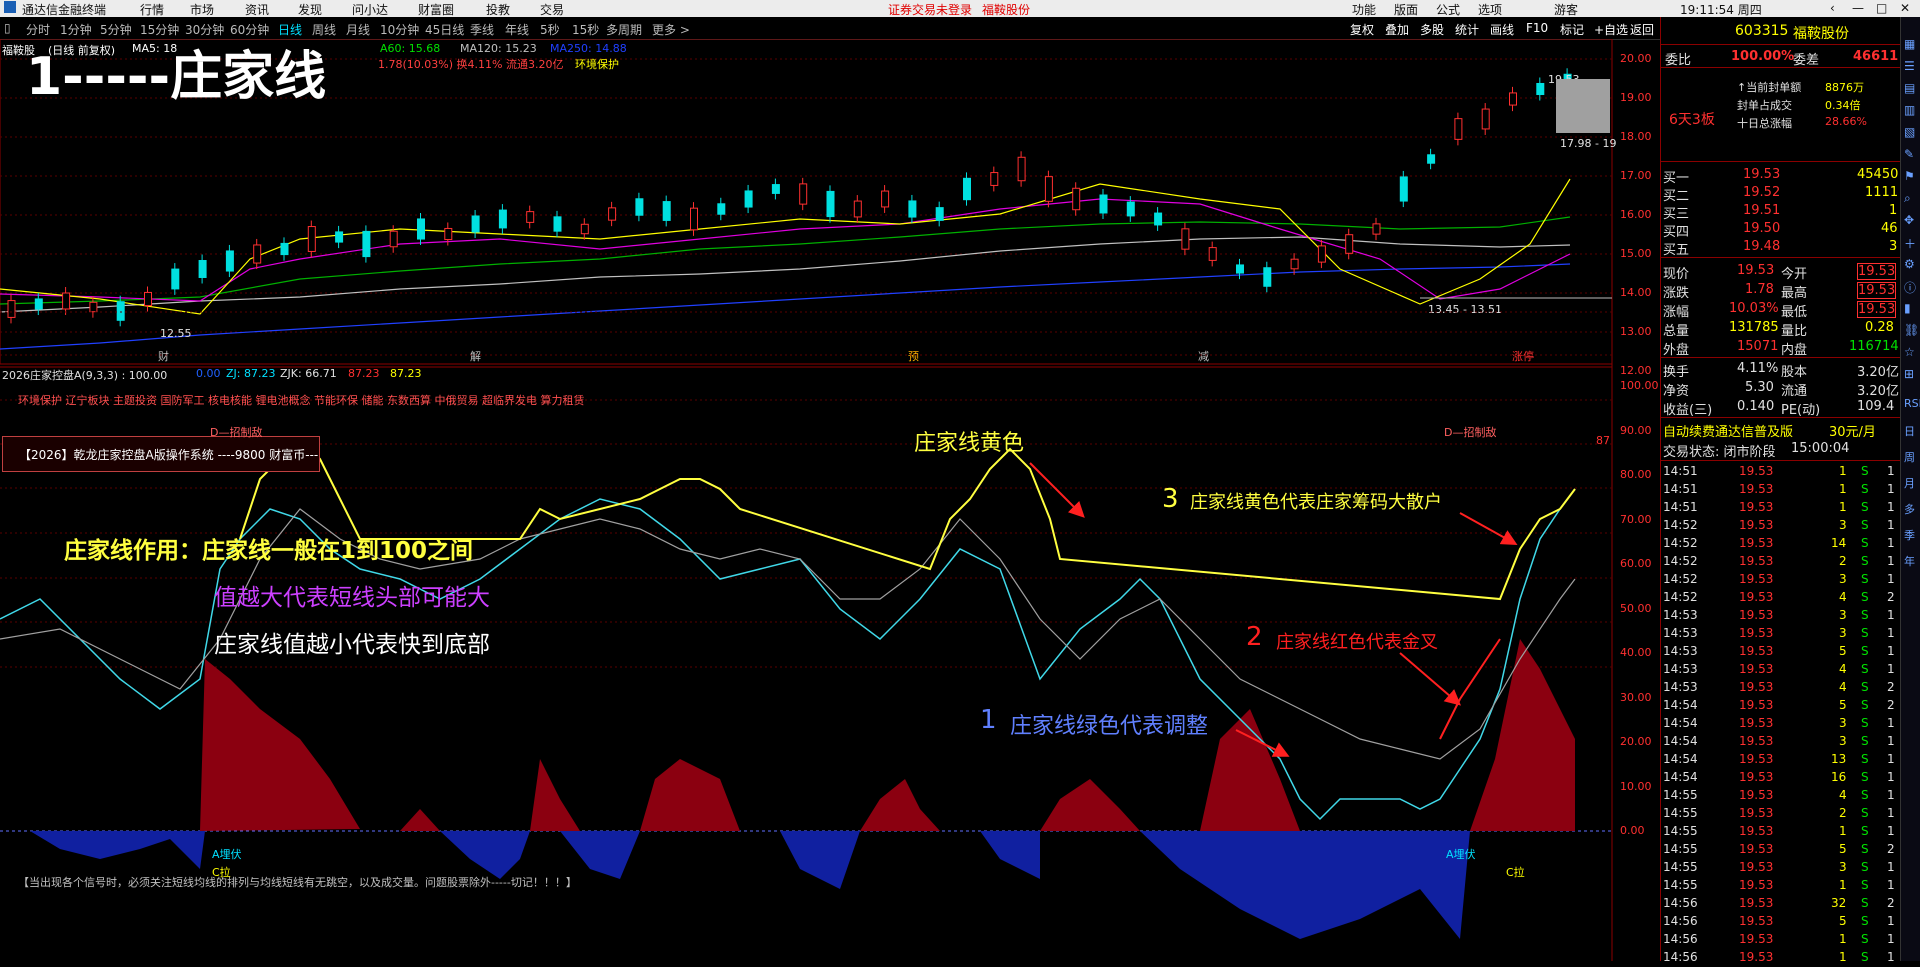 This screenshot has height=967, width=1920. What do you see at coordinates (444, 29) in the screenshot?
I see `period-45day: 45日线` at bounding box center [444, 29].